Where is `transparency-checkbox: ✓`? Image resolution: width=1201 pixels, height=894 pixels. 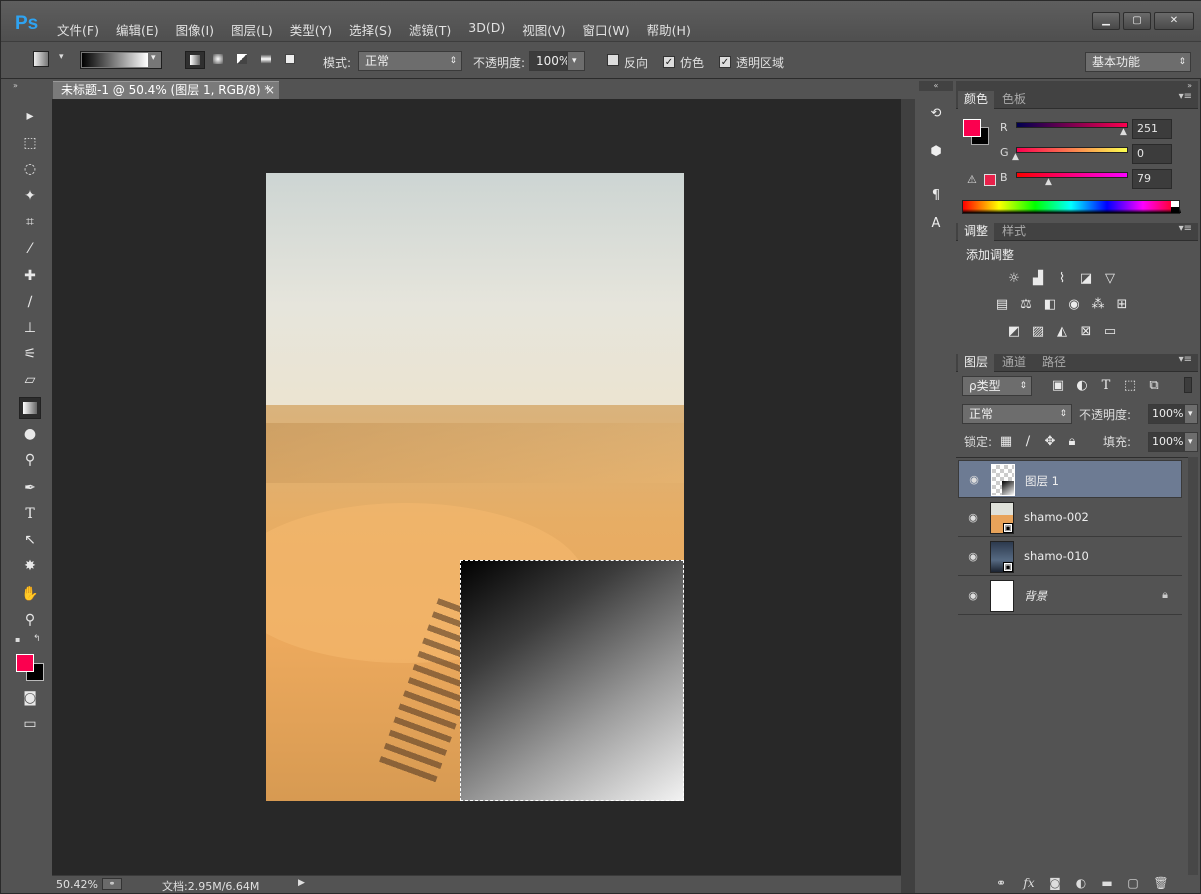
transparency-checkbox: ✓ is located at coordinates (725, 61).